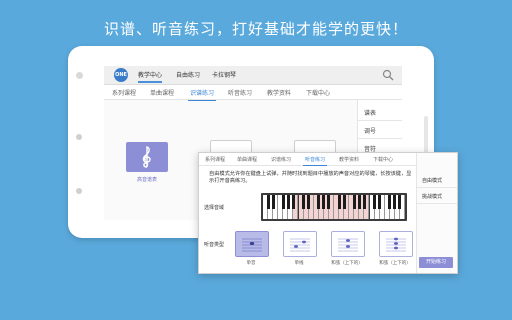 The width and height of the screenshot is (512, 320). What do you see at coordinates (150, 76) in the screenshot?
I see `top-tab-teaching: 教学中心` at bounding box center [150, 76].